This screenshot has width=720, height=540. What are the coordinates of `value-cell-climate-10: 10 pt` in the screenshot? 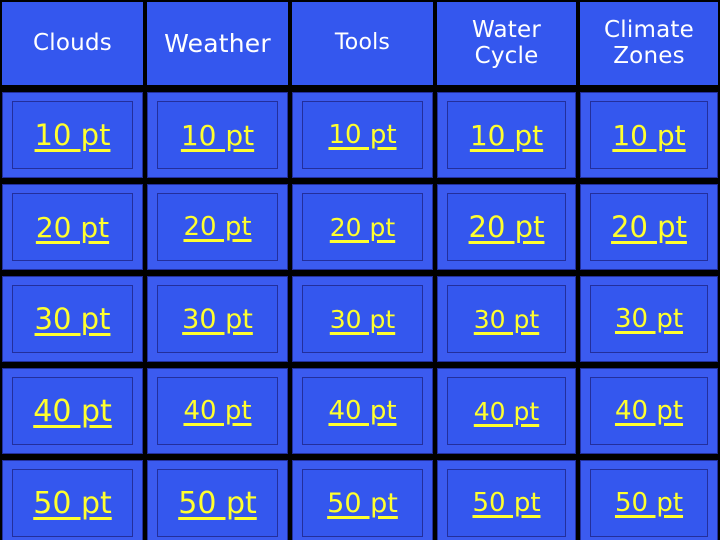 It's located at (649, 135).